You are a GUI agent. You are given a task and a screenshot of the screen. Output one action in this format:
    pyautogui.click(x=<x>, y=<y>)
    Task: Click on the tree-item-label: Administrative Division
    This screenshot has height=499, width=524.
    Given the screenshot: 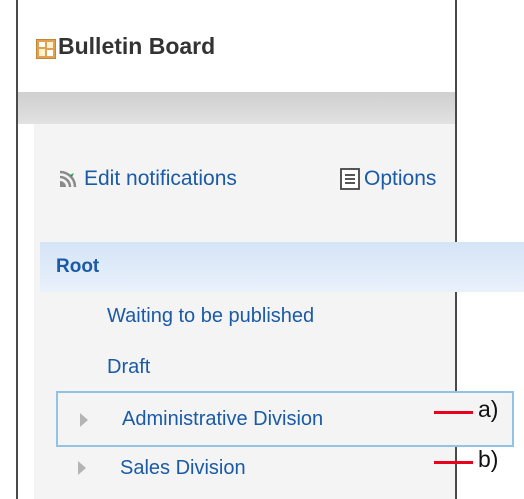 What is the action you would take?
    pyautogui.click(x=223, y=418)
    